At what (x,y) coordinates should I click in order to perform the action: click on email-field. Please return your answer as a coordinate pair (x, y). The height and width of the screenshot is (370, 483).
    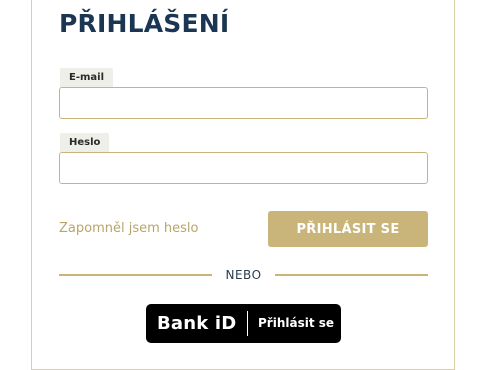
    Looking at the image, I should click on (243, 103).